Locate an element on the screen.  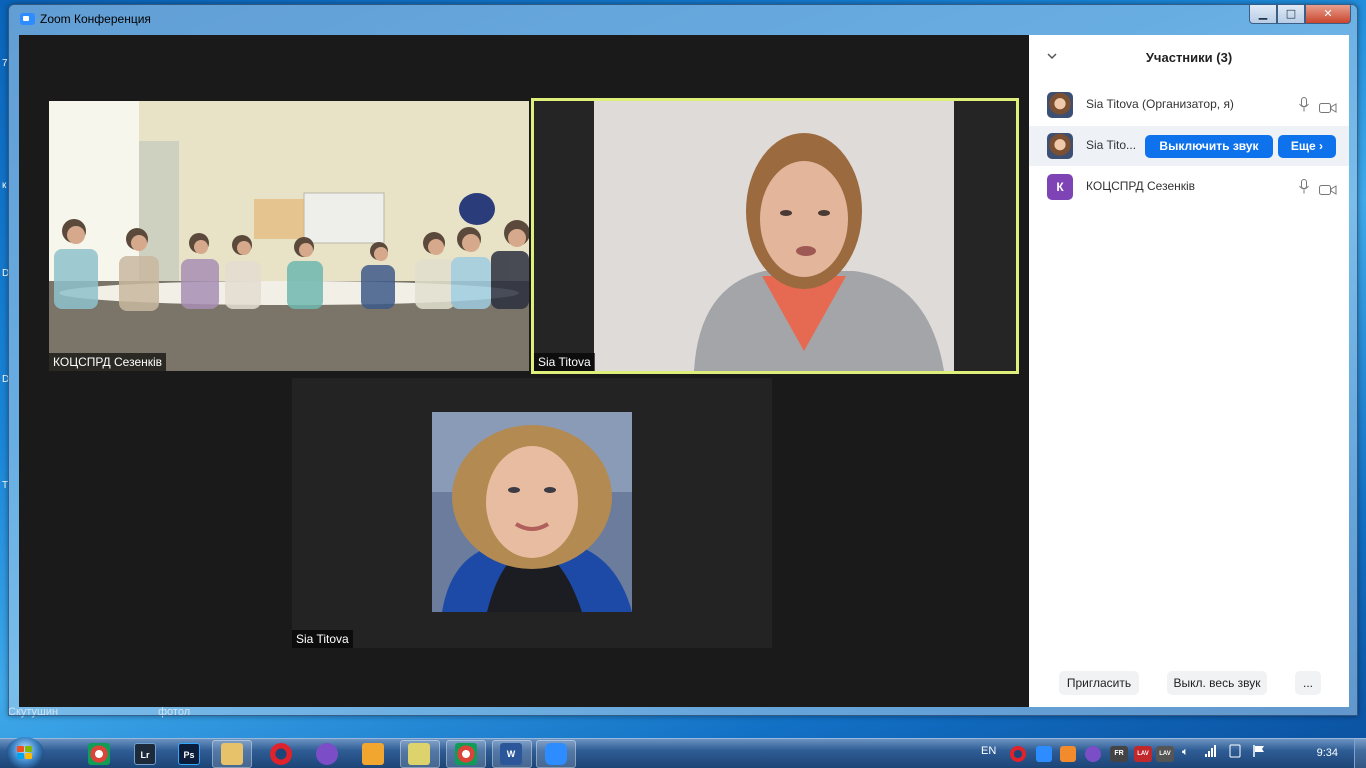
mute-participant-button: Выключить звук is located at coordinates (1209, 146).